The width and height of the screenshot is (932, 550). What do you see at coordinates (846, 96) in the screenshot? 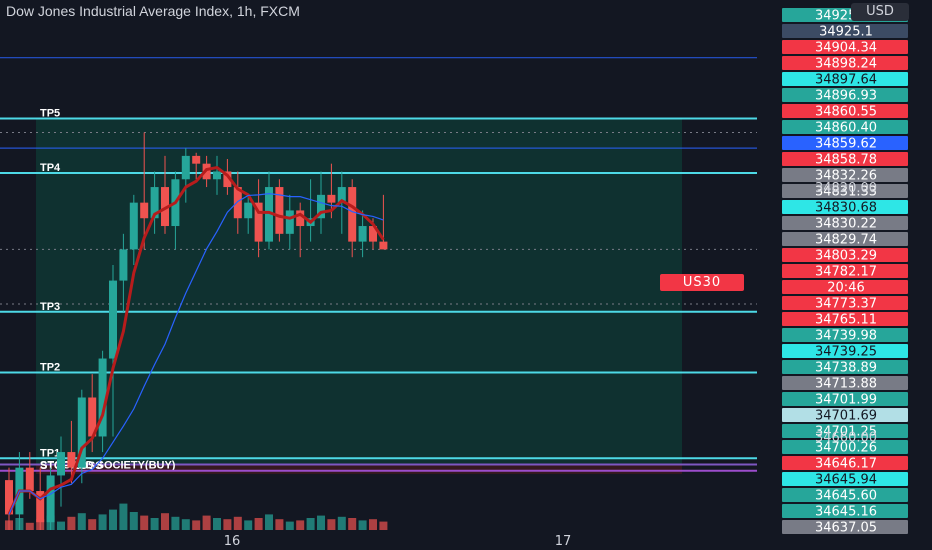
I see `price-label: 34896.93` at bounding box center [846, 96].